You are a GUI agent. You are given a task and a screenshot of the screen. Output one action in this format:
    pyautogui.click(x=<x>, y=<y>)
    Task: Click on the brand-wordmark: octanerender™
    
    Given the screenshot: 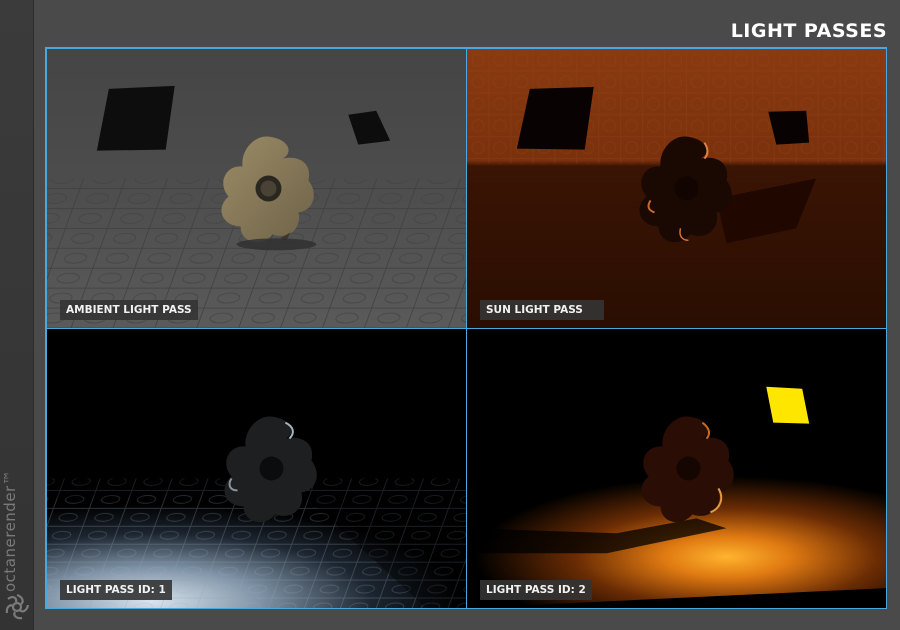 What is the action you would take?
    pyautogui.click(x=10, y=530)
    